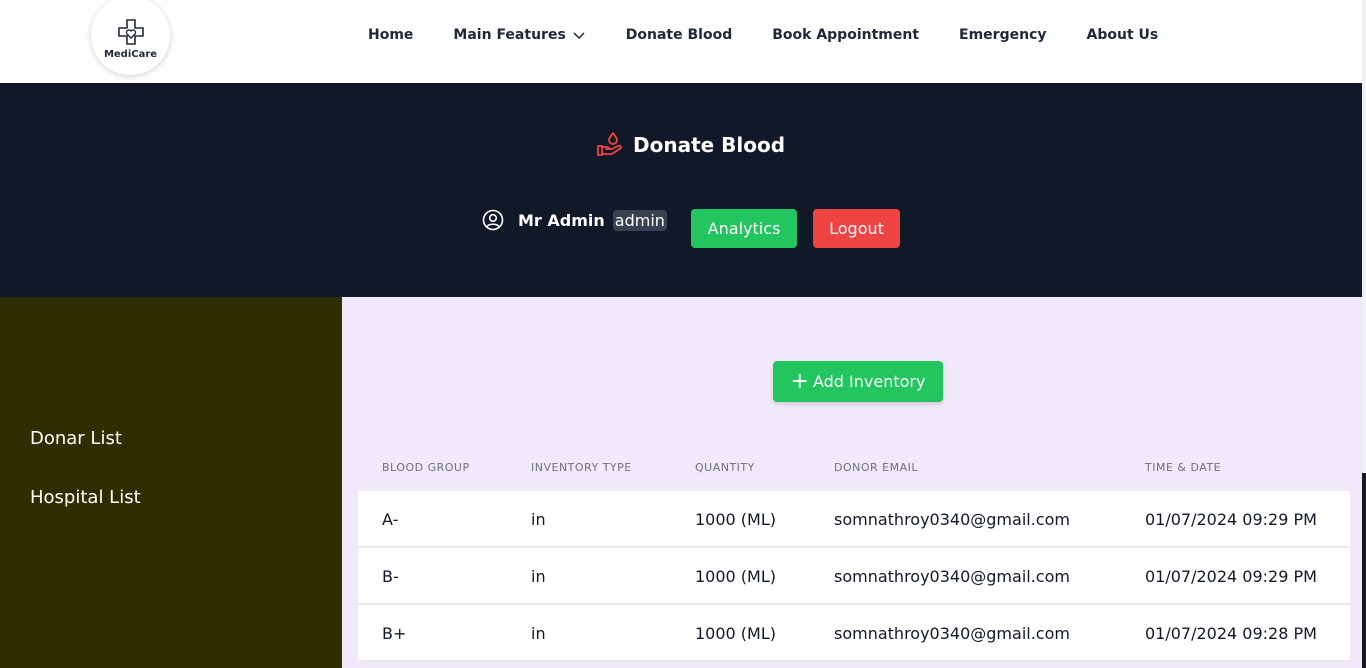 The image size is (1366, 668). Describe the element at coordinates (390, 35) in the screenshot. I see `nav-home: Home` at that location.